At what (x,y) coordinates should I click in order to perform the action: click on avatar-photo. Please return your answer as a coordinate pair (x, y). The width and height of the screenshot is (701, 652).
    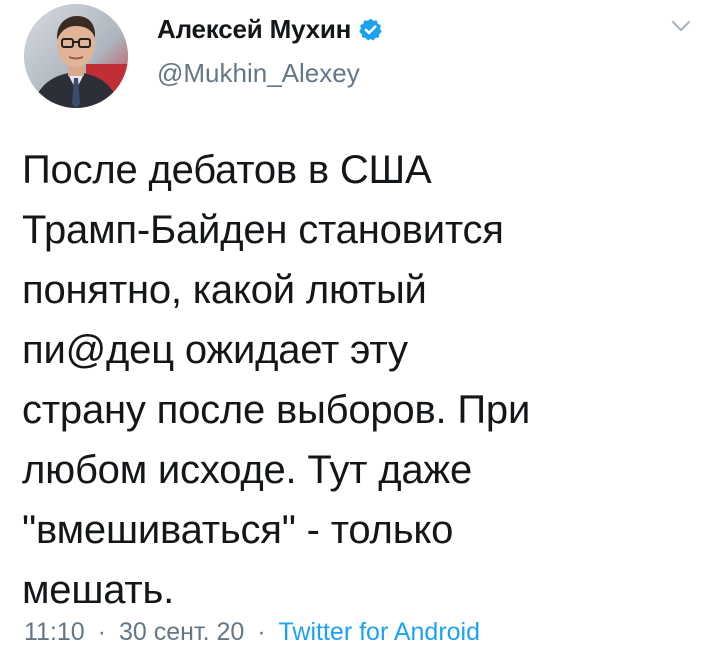
    Looking at the image, I should click on (76, 56).